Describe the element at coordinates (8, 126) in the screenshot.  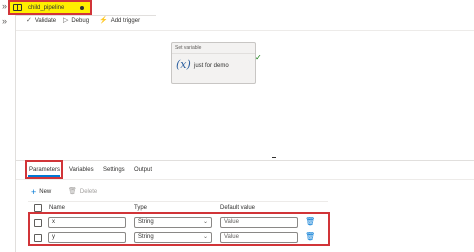
I see `left-rail` at that location.